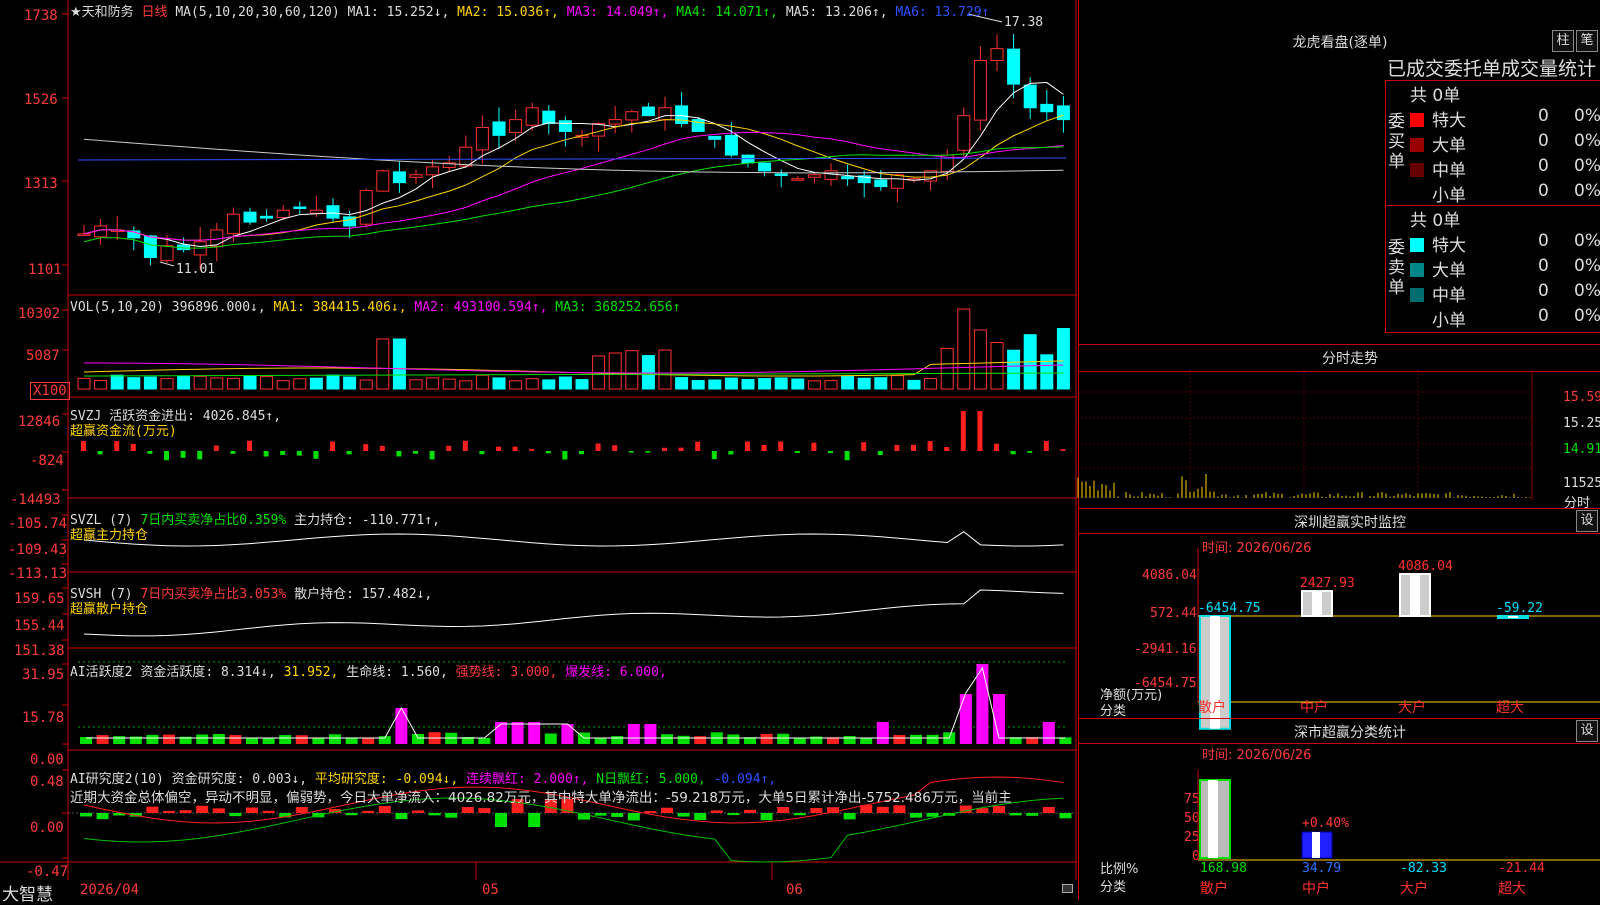 The width and height of the screenshot is (1600, 905). Describe the element at coordinates (1257, 755) in the screenshot. I see `sz-class-time: 时间: 2026/06/26` at that location.